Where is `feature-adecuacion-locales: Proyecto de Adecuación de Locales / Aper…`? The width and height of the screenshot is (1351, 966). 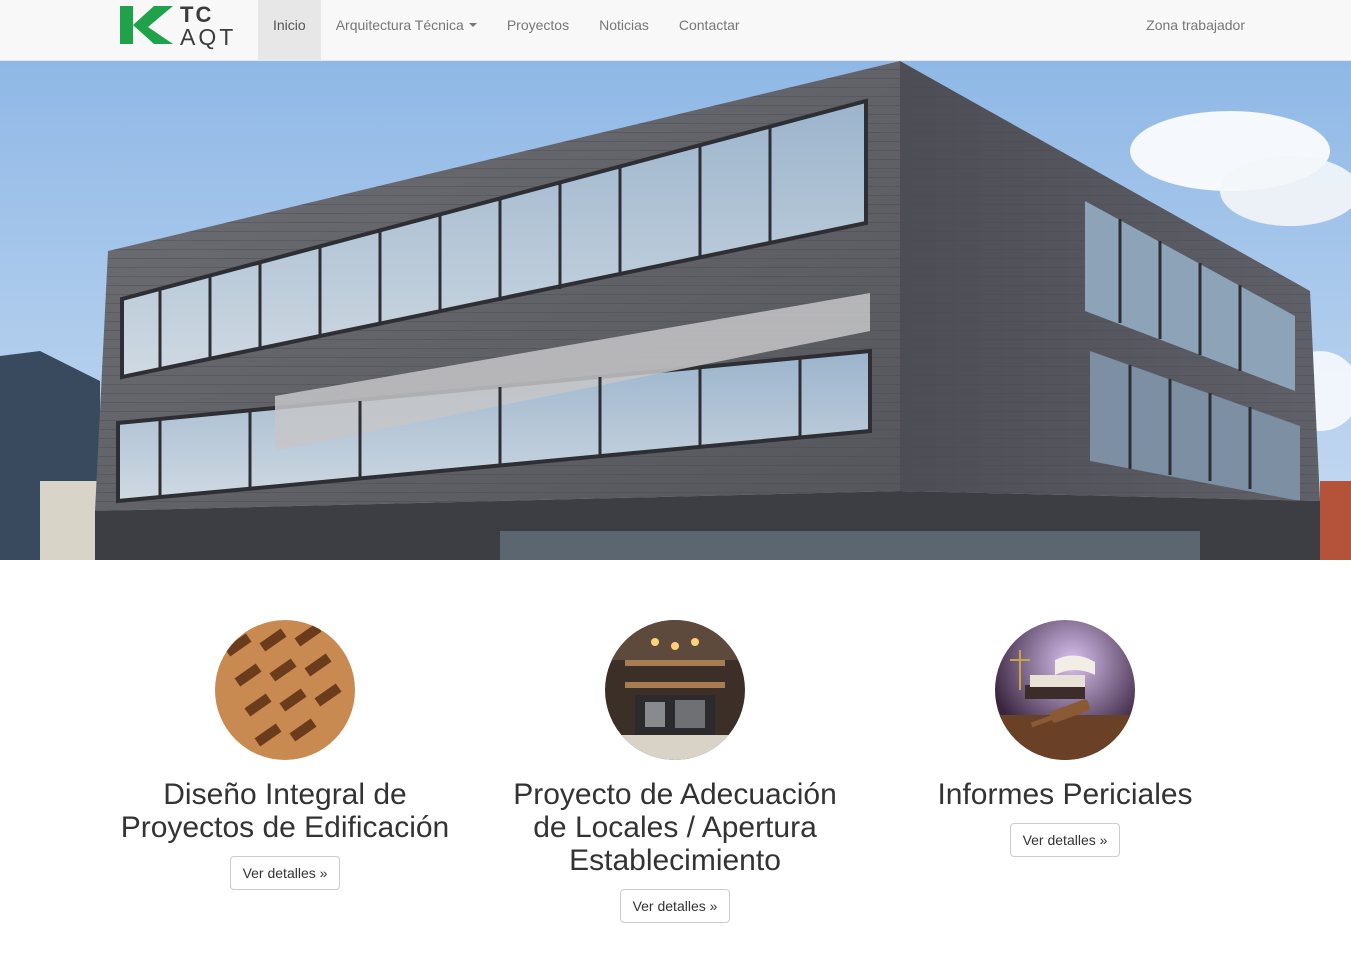 feature-adecuacion-locales: Proyecto de Adecuación de Locales / Aper… is located at coordinates (675, 771).